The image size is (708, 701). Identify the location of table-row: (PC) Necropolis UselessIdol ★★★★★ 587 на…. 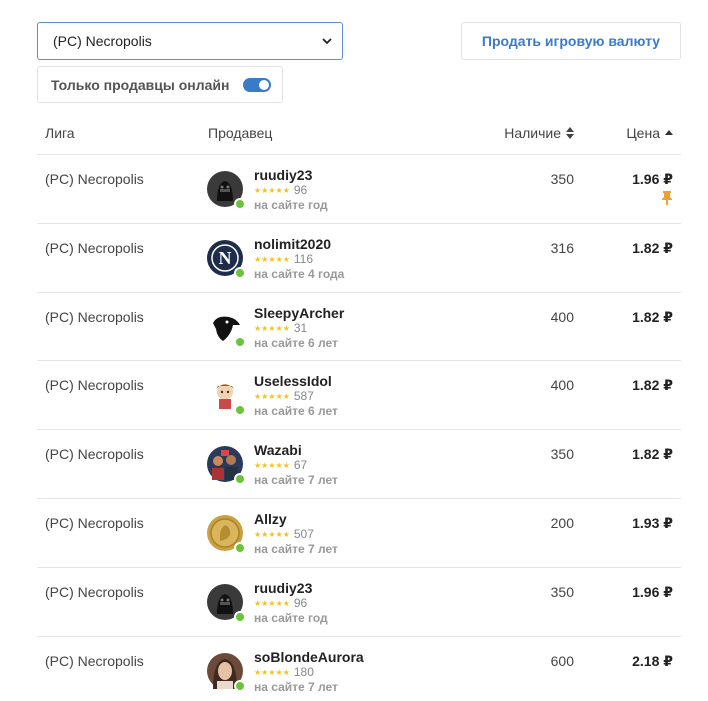
(359, 396).